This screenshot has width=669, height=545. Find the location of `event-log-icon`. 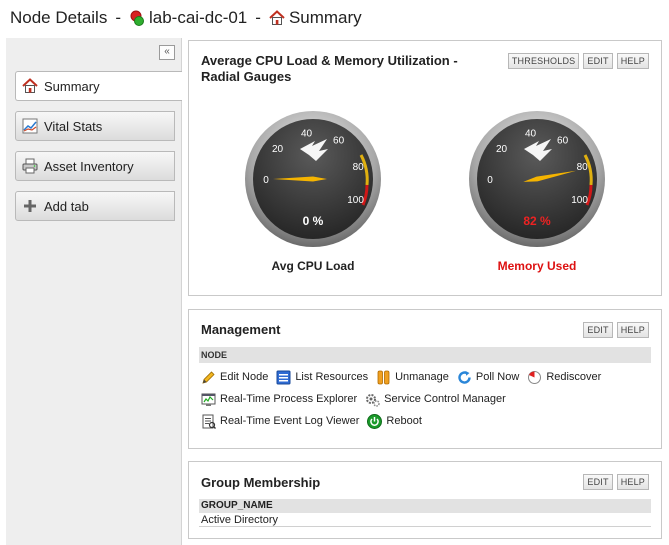

event-log-icon is located at coordinates (208, 421).